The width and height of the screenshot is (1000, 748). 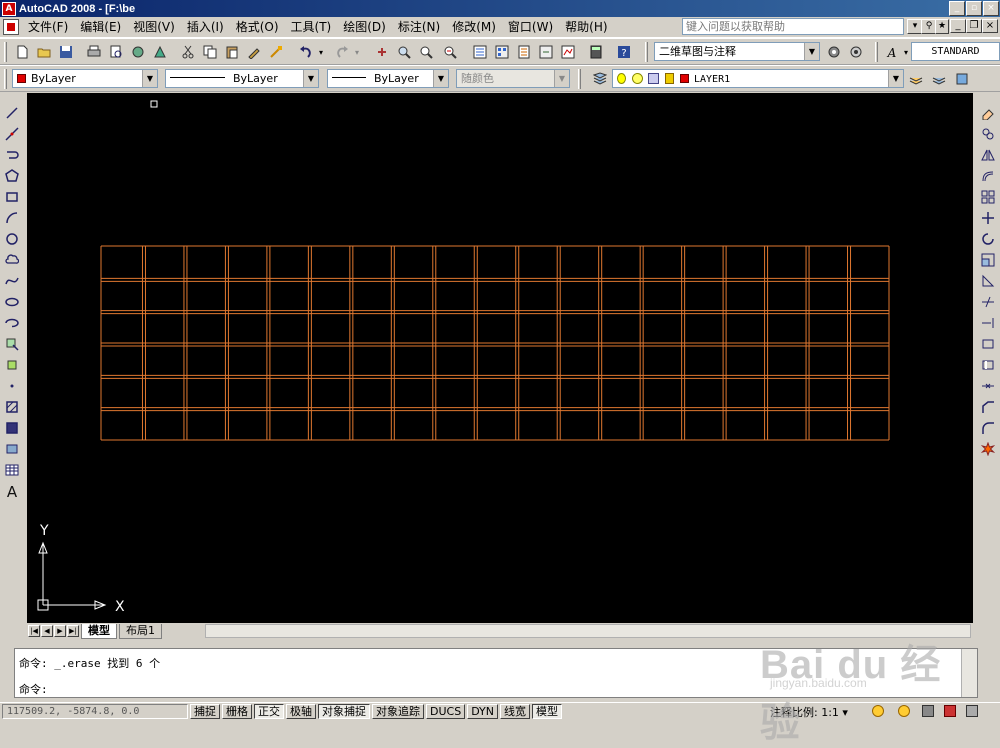 What do you see at coordinates (138, 52) in the screenshot?
I see `publish-icon` at bounding box center [138, 52].